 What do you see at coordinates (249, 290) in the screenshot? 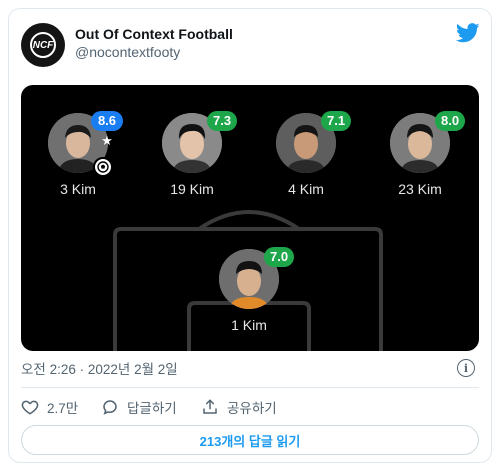
I see `player-card: 7.0 1 Kim` at bounding box center [249, 290].